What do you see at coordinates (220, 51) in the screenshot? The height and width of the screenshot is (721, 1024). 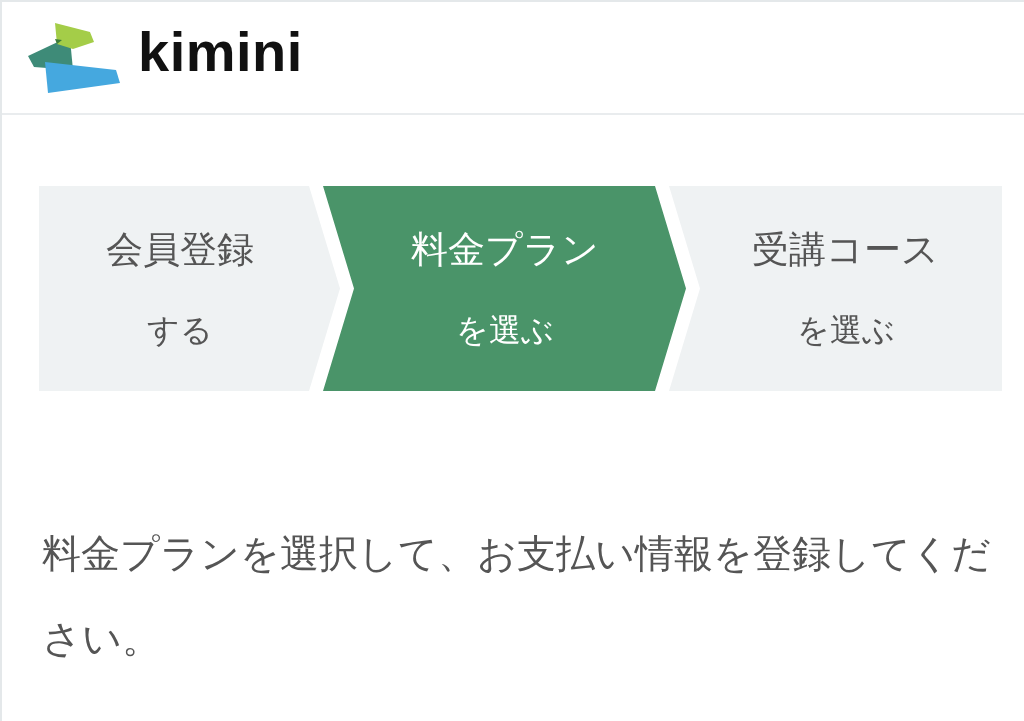 I see `logo-text: kimini` at bounding box center [220, 51].